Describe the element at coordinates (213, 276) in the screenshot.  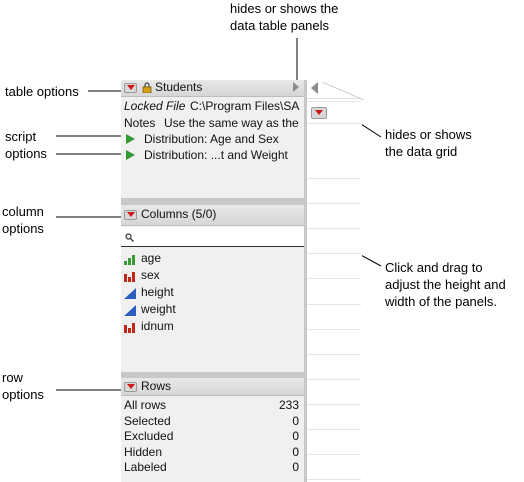
I see `column-list-item: sex` at that location.